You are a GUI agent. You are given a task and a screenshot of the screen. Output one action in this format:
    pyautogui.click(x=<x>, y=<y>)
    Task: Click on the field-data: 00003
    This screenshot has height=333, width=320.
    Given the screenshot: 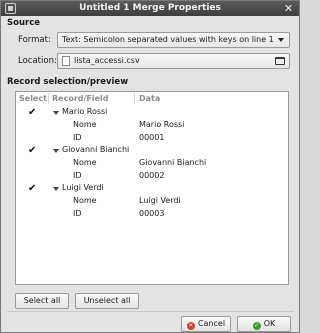 What is the action you would take?
    pyautogui.click(x=152, y=213)
    